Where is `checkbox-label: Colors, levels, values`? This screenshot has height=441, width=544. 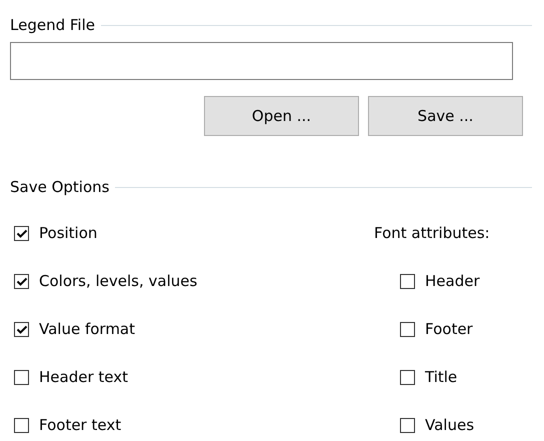 checkbox-label: Colors, levels, values is located at coordinates (118, 281).